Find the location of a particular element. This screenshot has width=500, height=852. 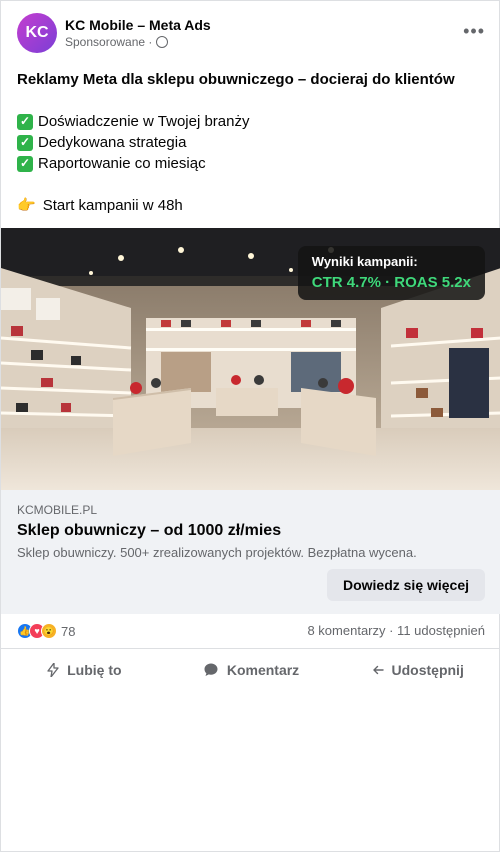

like-button: Lubię to is located at coordinates (84, 670).